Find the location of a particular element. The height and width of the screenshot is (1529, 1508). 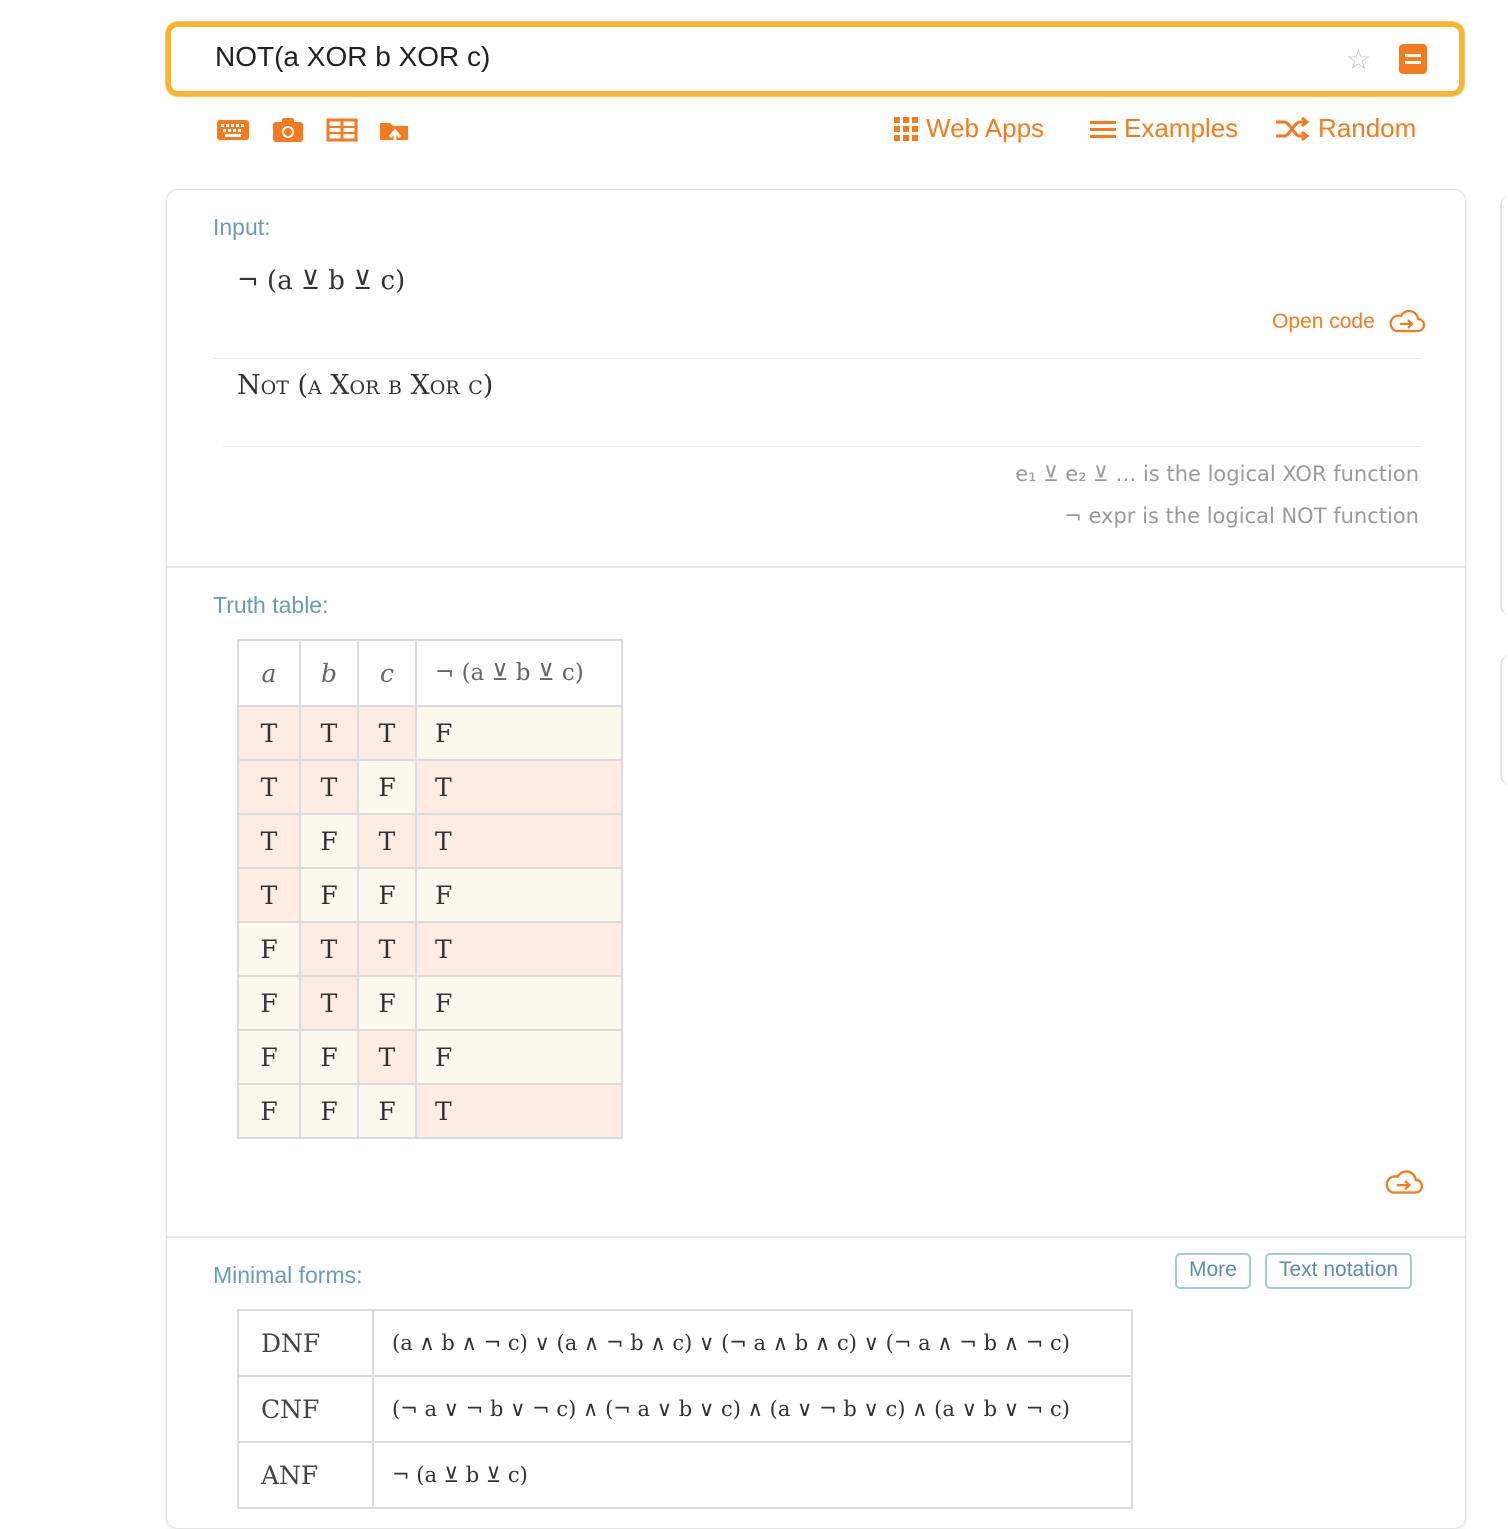

truth-table-row: TTFT is located at coordinates (430, 787).